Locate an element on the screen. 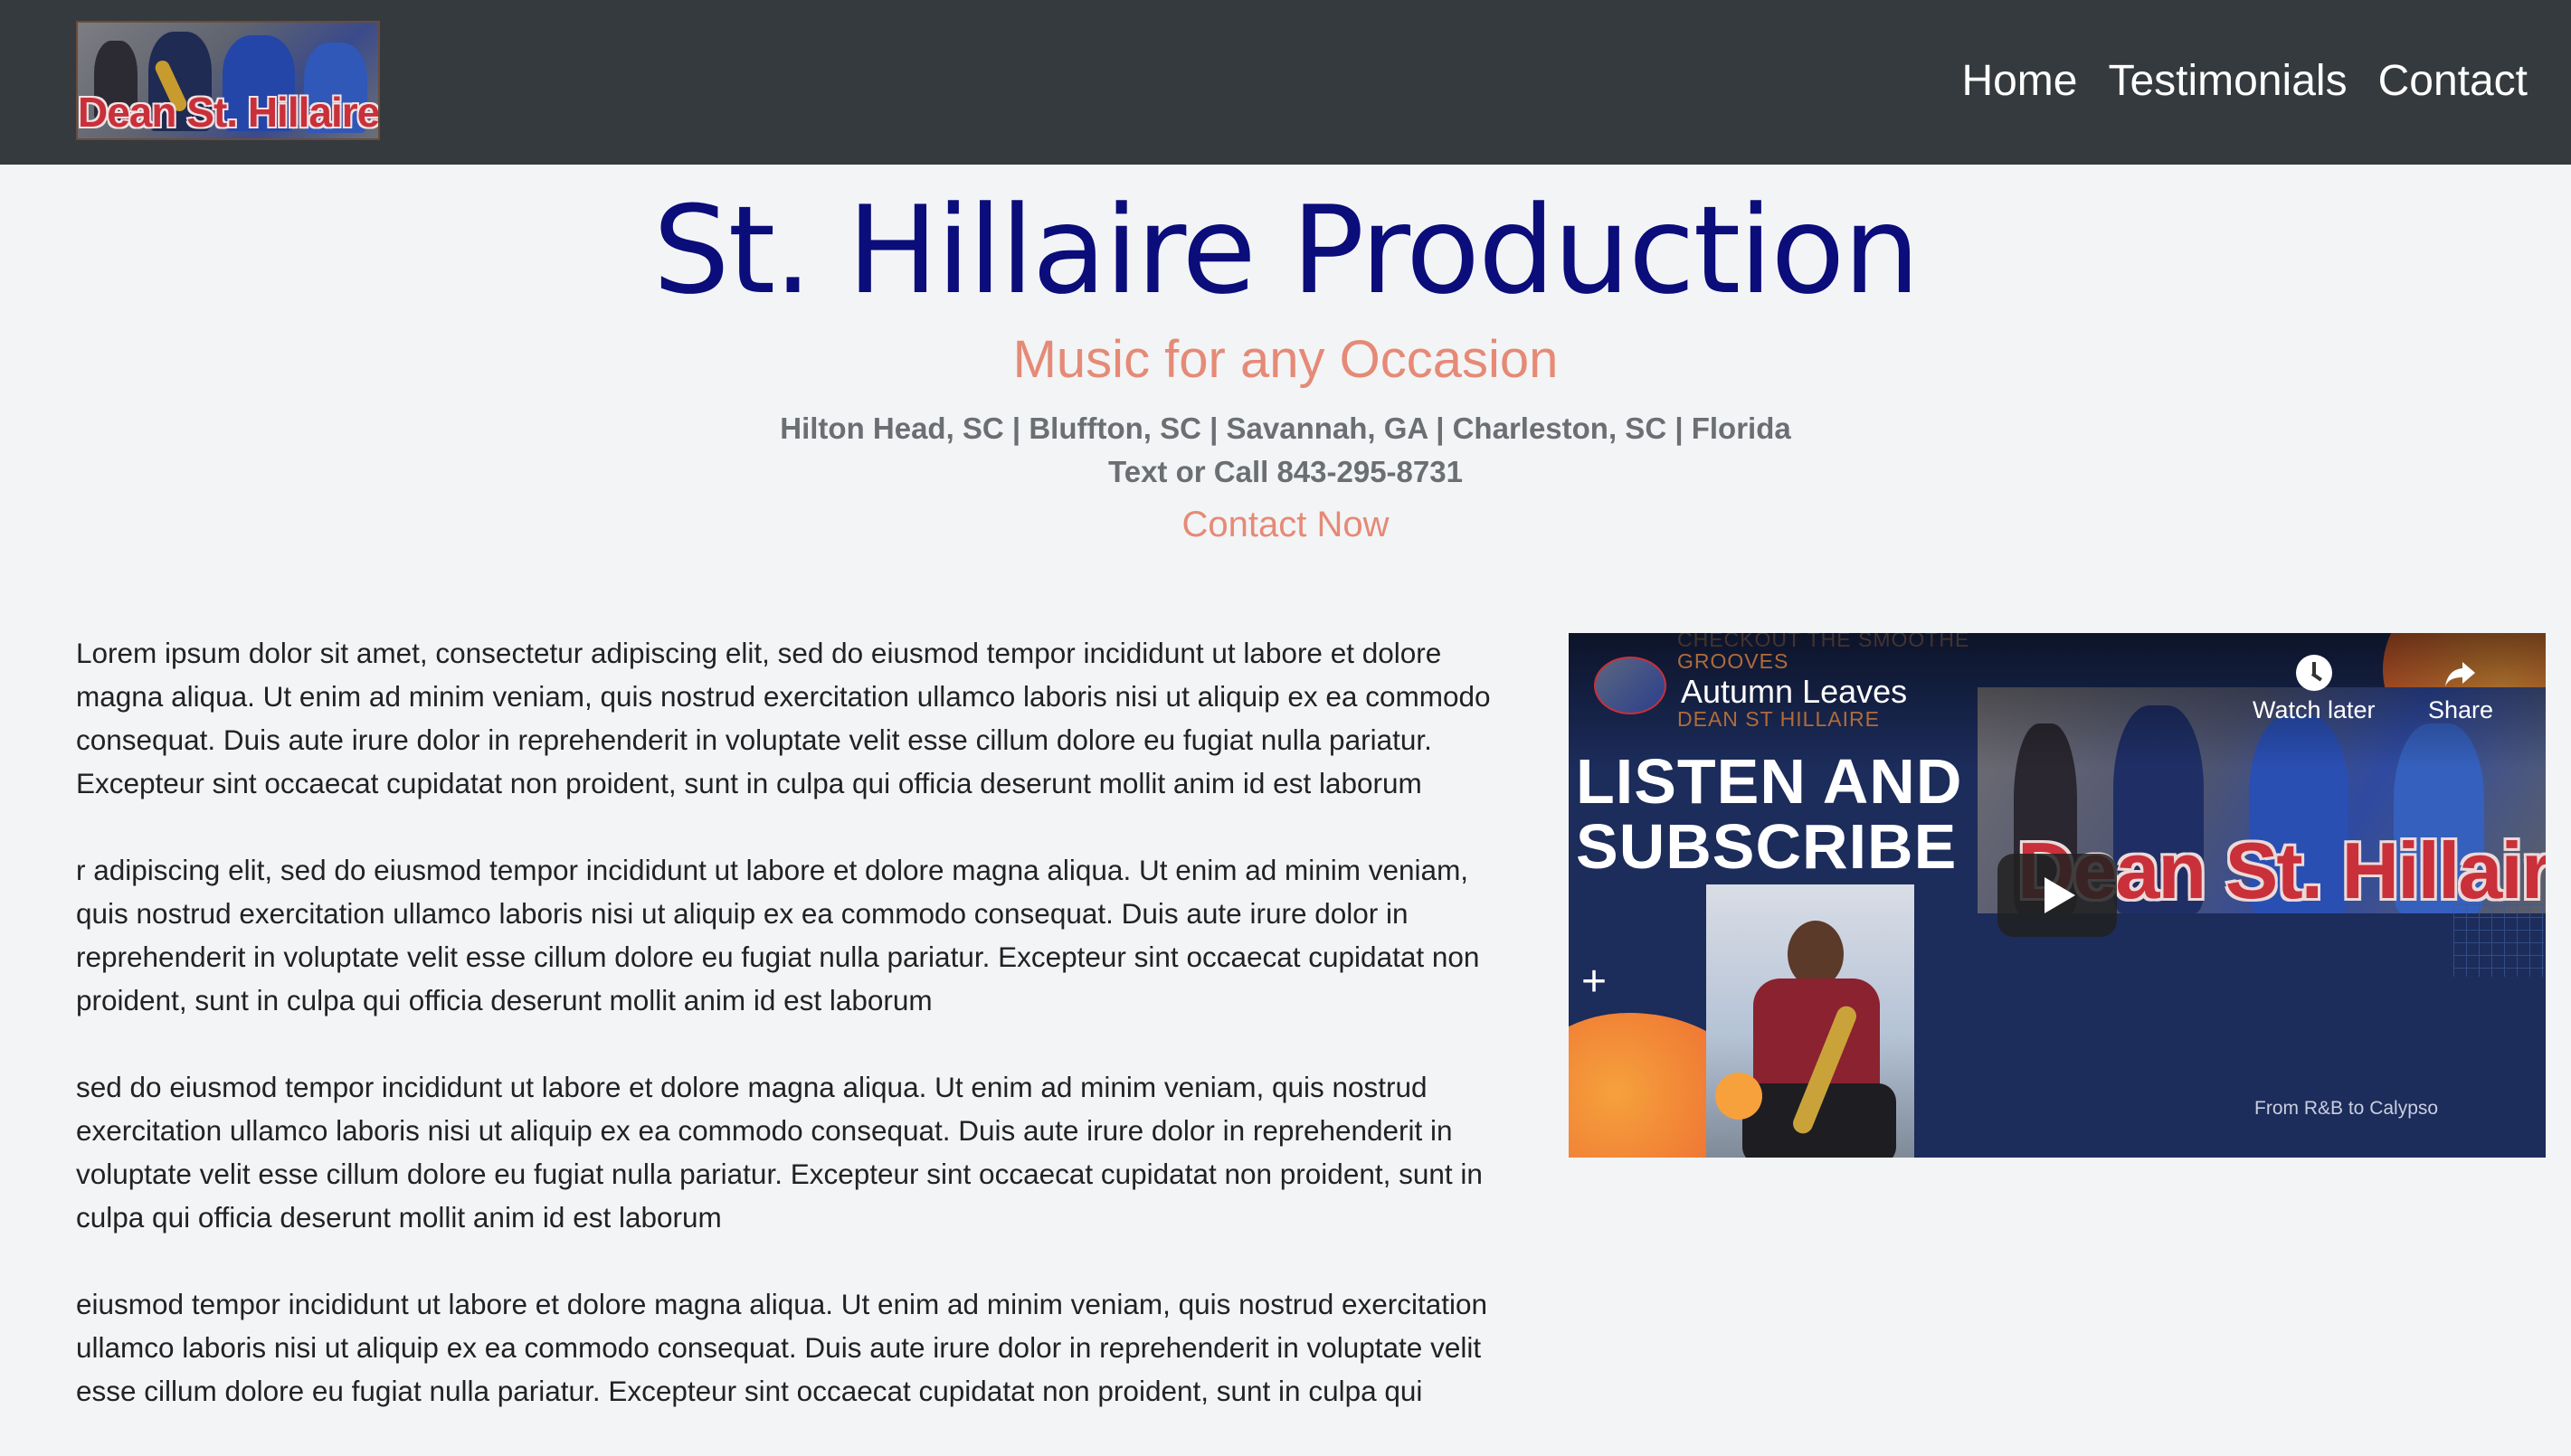  main-nav: Home Testimonials Contact is located at coordinates (2244, 81).